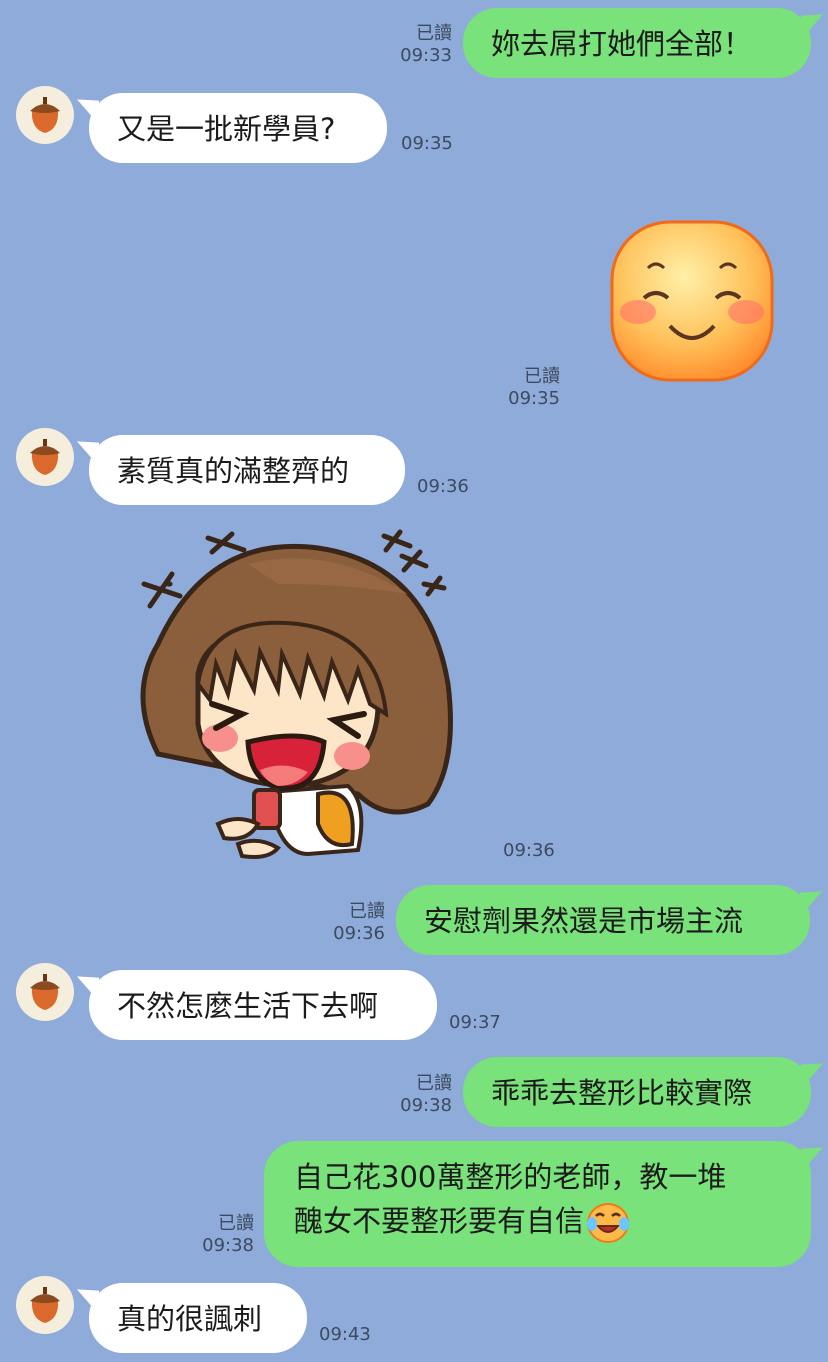 This screenshot has height=1362, width=828. What do you see at coordinates (534, 387) in the screenshot?
I see `read-receipt: 已讀 09:35` at bounding box center [534, 387].